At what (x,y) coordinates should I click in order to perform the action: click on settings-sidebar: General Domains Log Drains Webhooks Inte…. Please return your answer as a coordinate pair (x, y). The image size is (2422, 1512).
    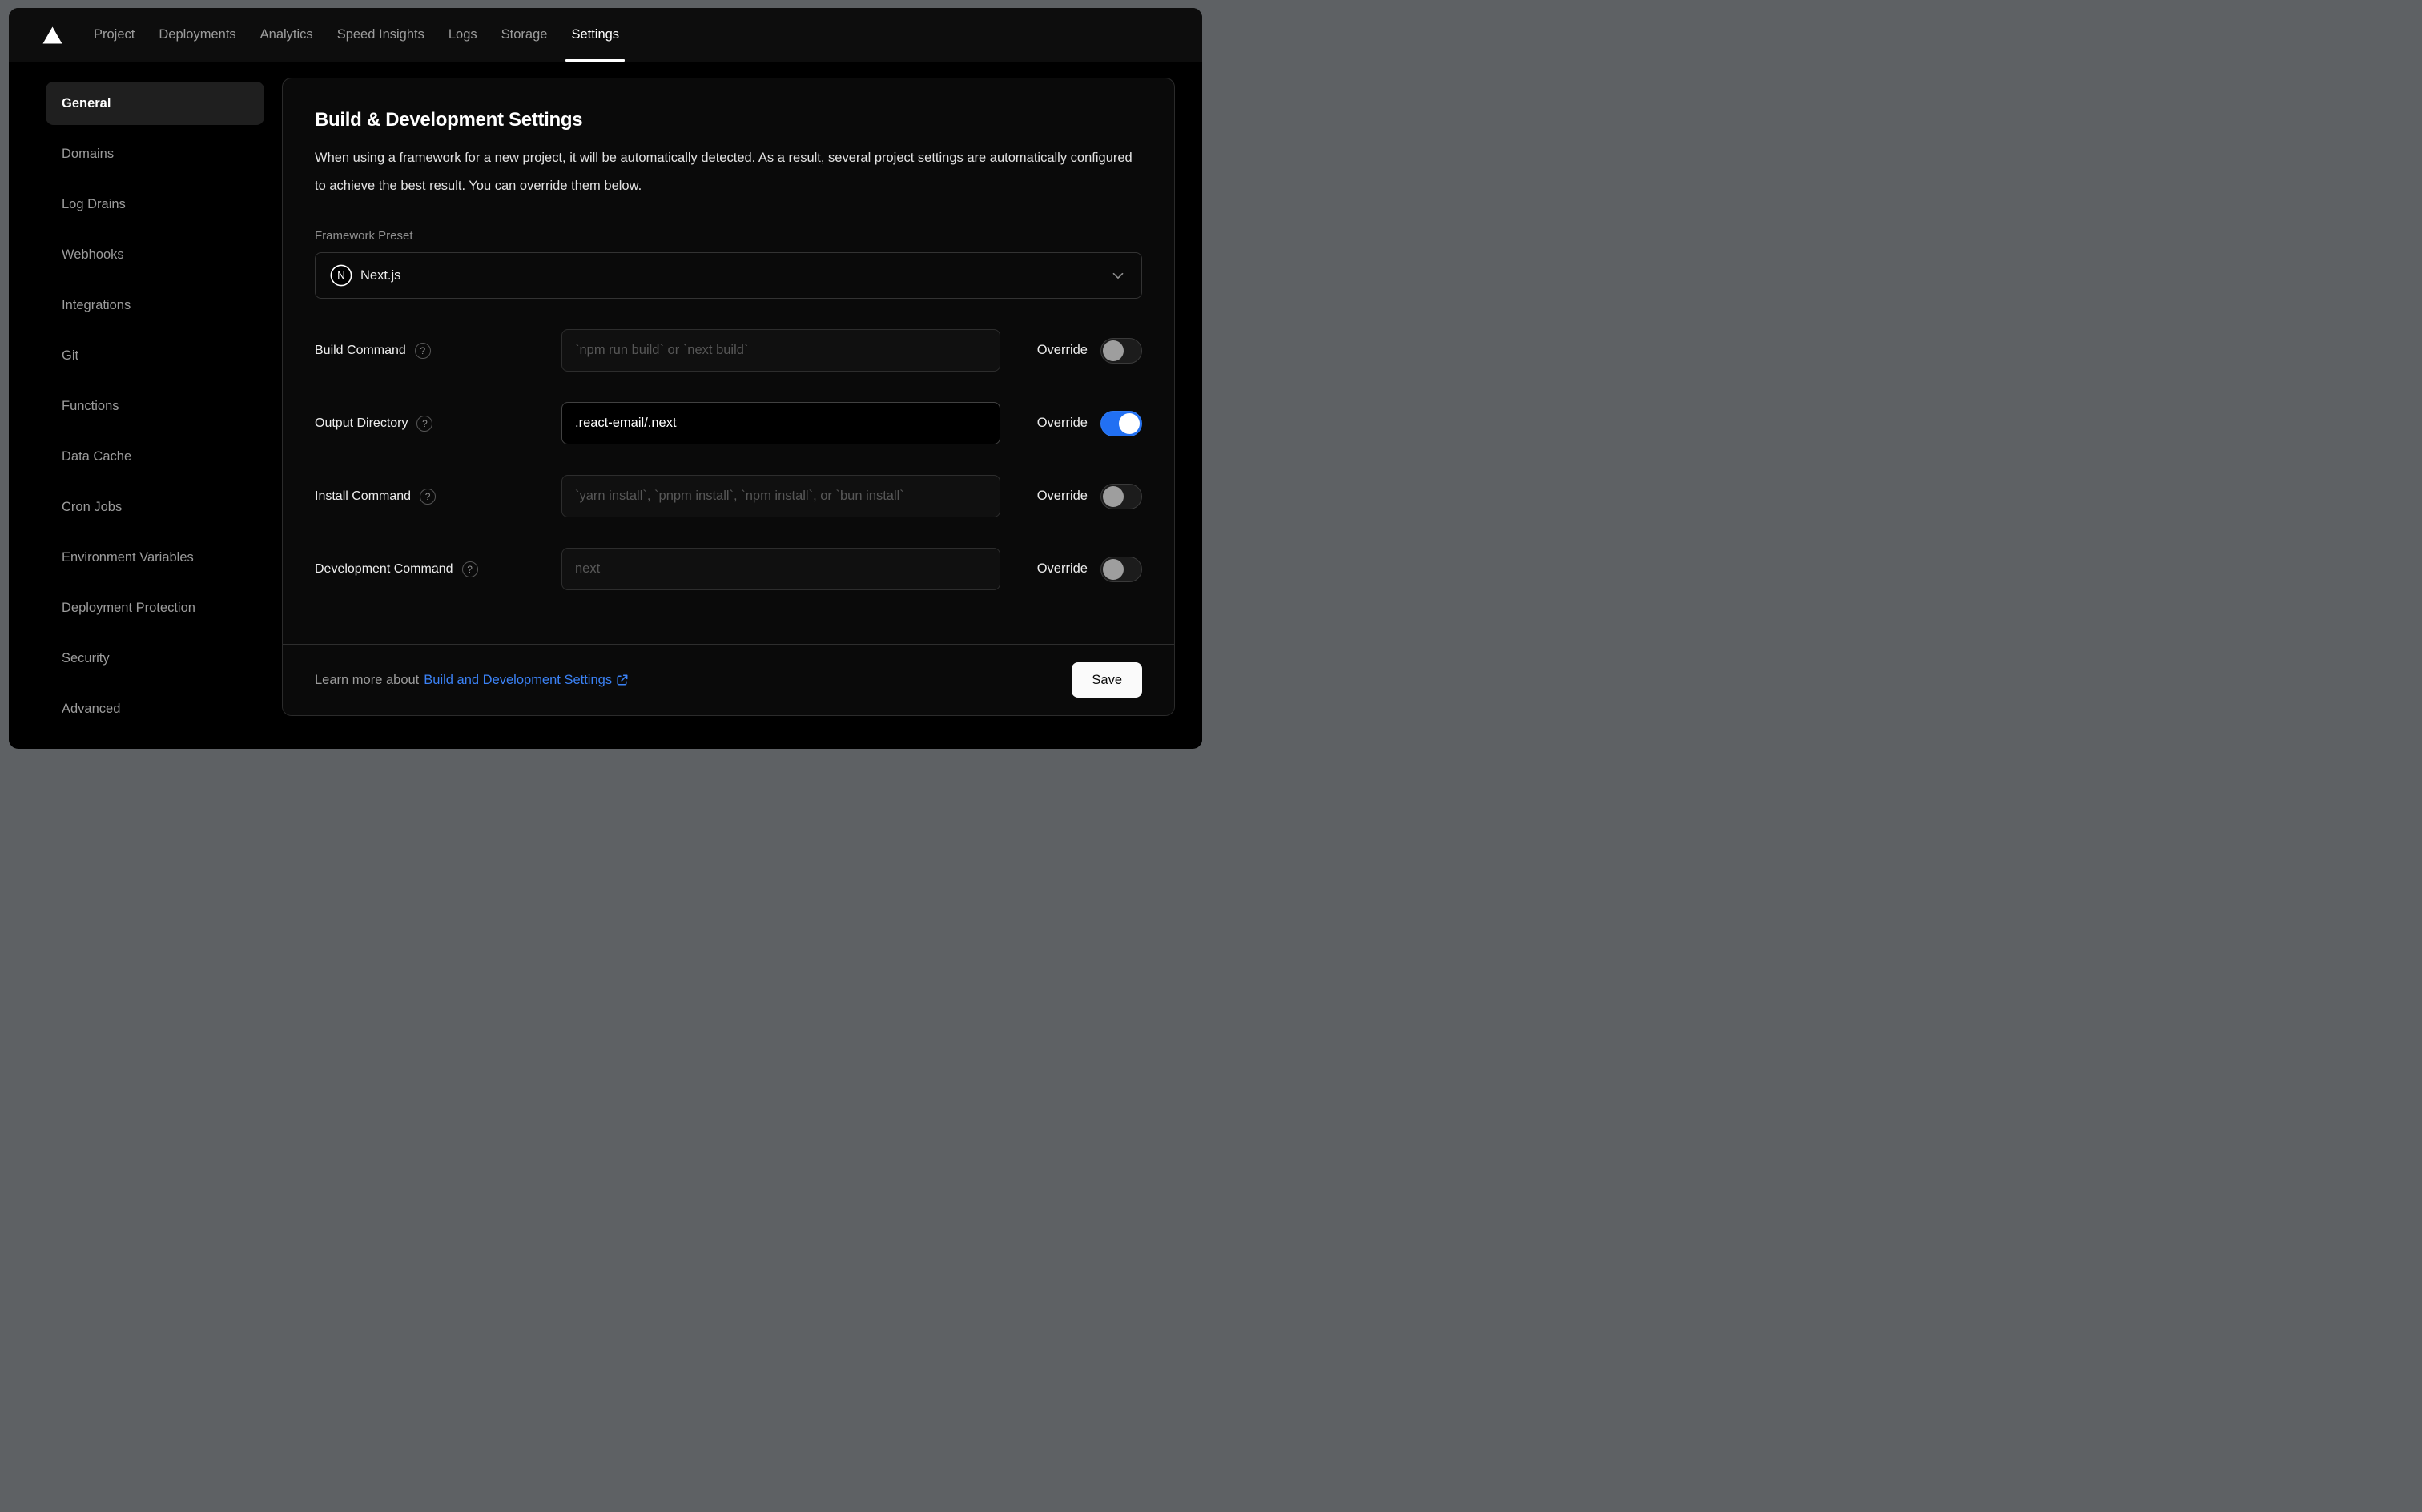
    Looking at the image, I should click on (145, 405).